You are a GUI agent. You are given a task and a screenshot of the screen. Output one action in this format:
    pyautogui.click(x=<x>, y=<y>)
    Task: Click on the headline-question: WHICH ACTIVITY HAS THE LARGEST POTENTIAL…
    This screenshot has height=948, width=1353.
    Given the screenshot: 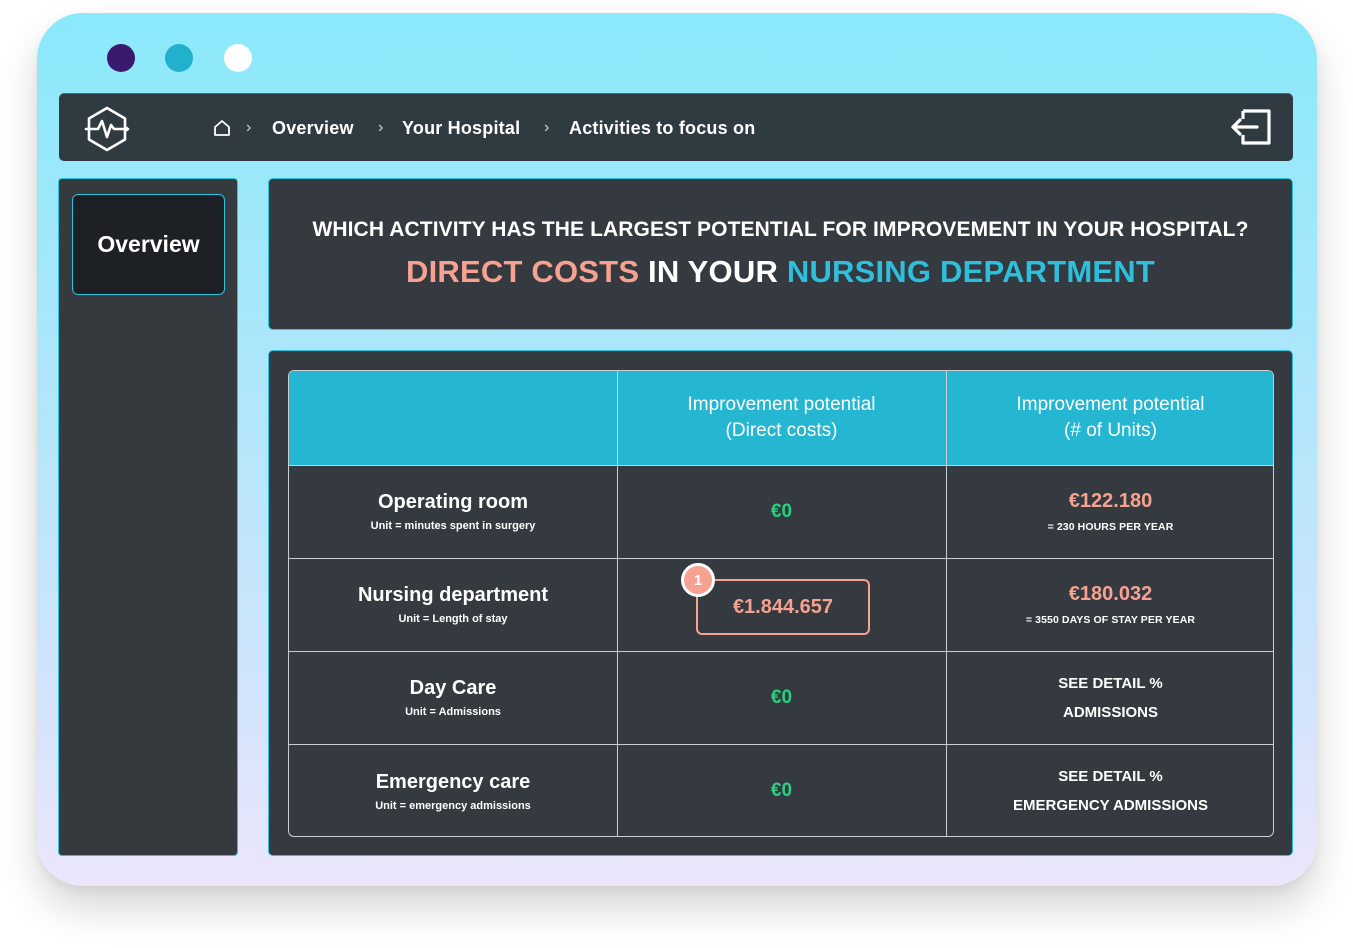 What is the action you would take?
    pyautogui.click(x=780, y=229)
    